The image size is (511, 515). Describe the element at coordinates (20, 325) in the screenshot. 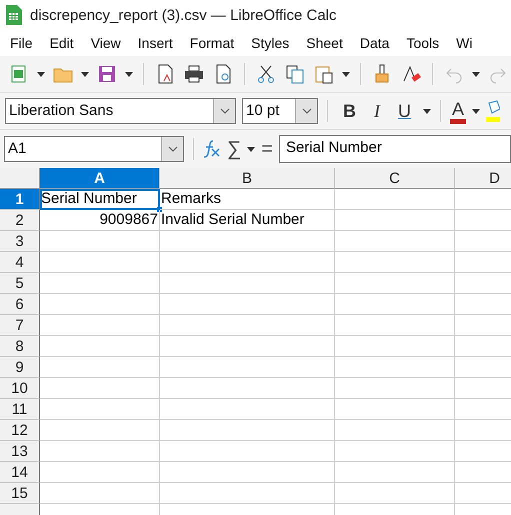

I see `row-header: 7` at that location.